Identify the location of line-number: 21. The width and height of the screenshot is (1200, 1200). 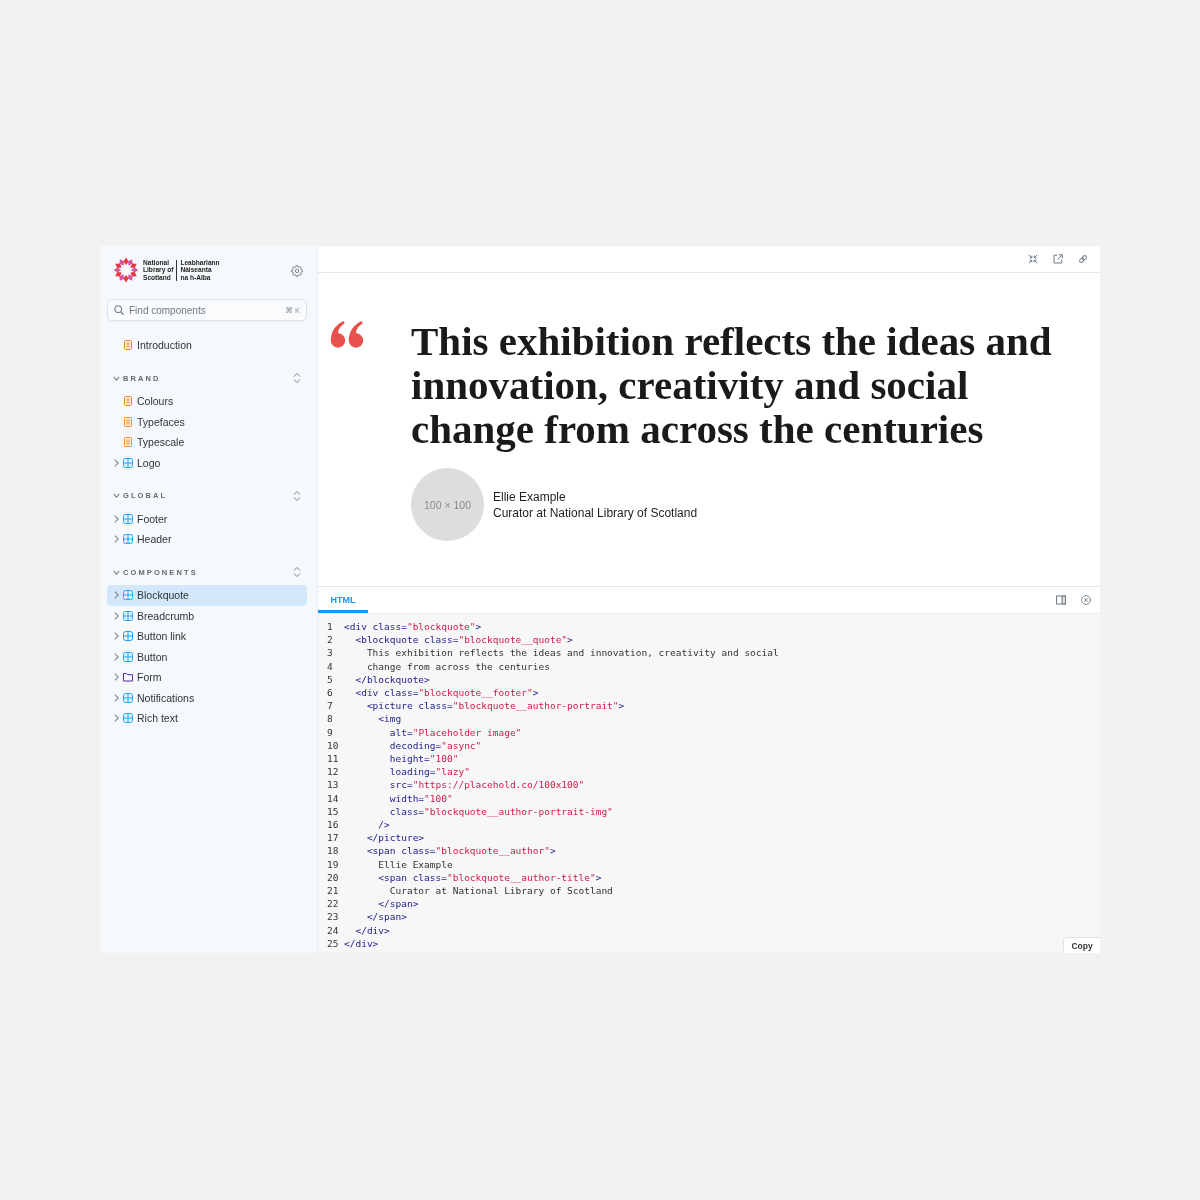
(333, 891).